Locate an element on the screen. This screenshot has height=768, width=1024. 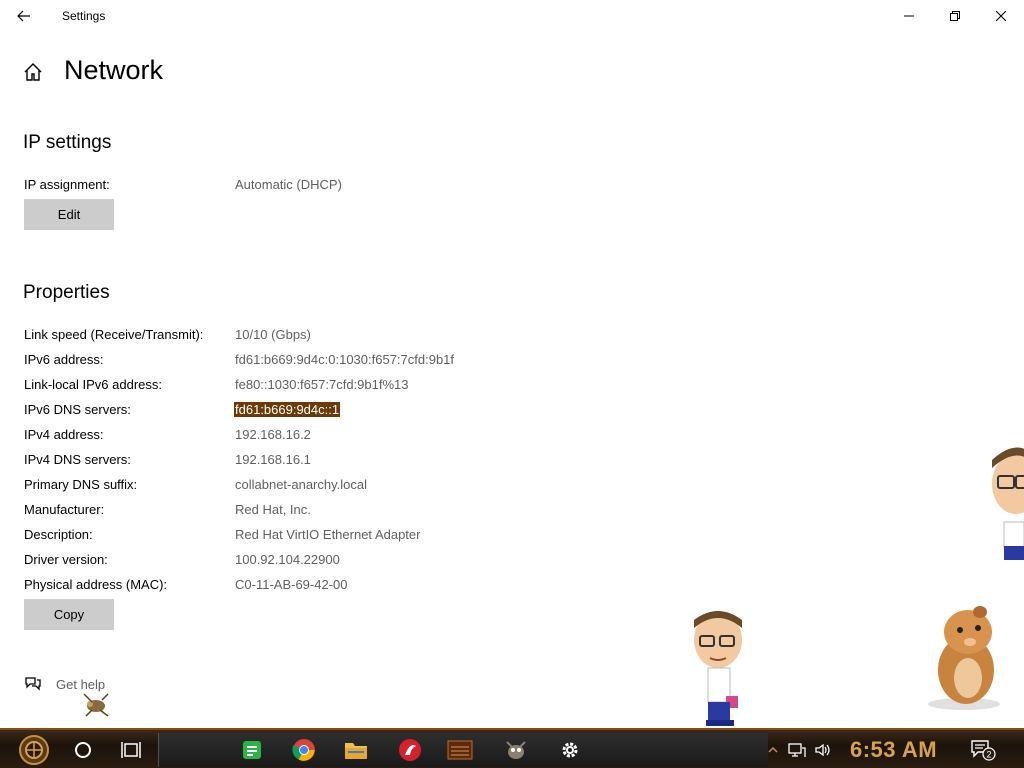
home-icon is located at coordinates (33, 72).